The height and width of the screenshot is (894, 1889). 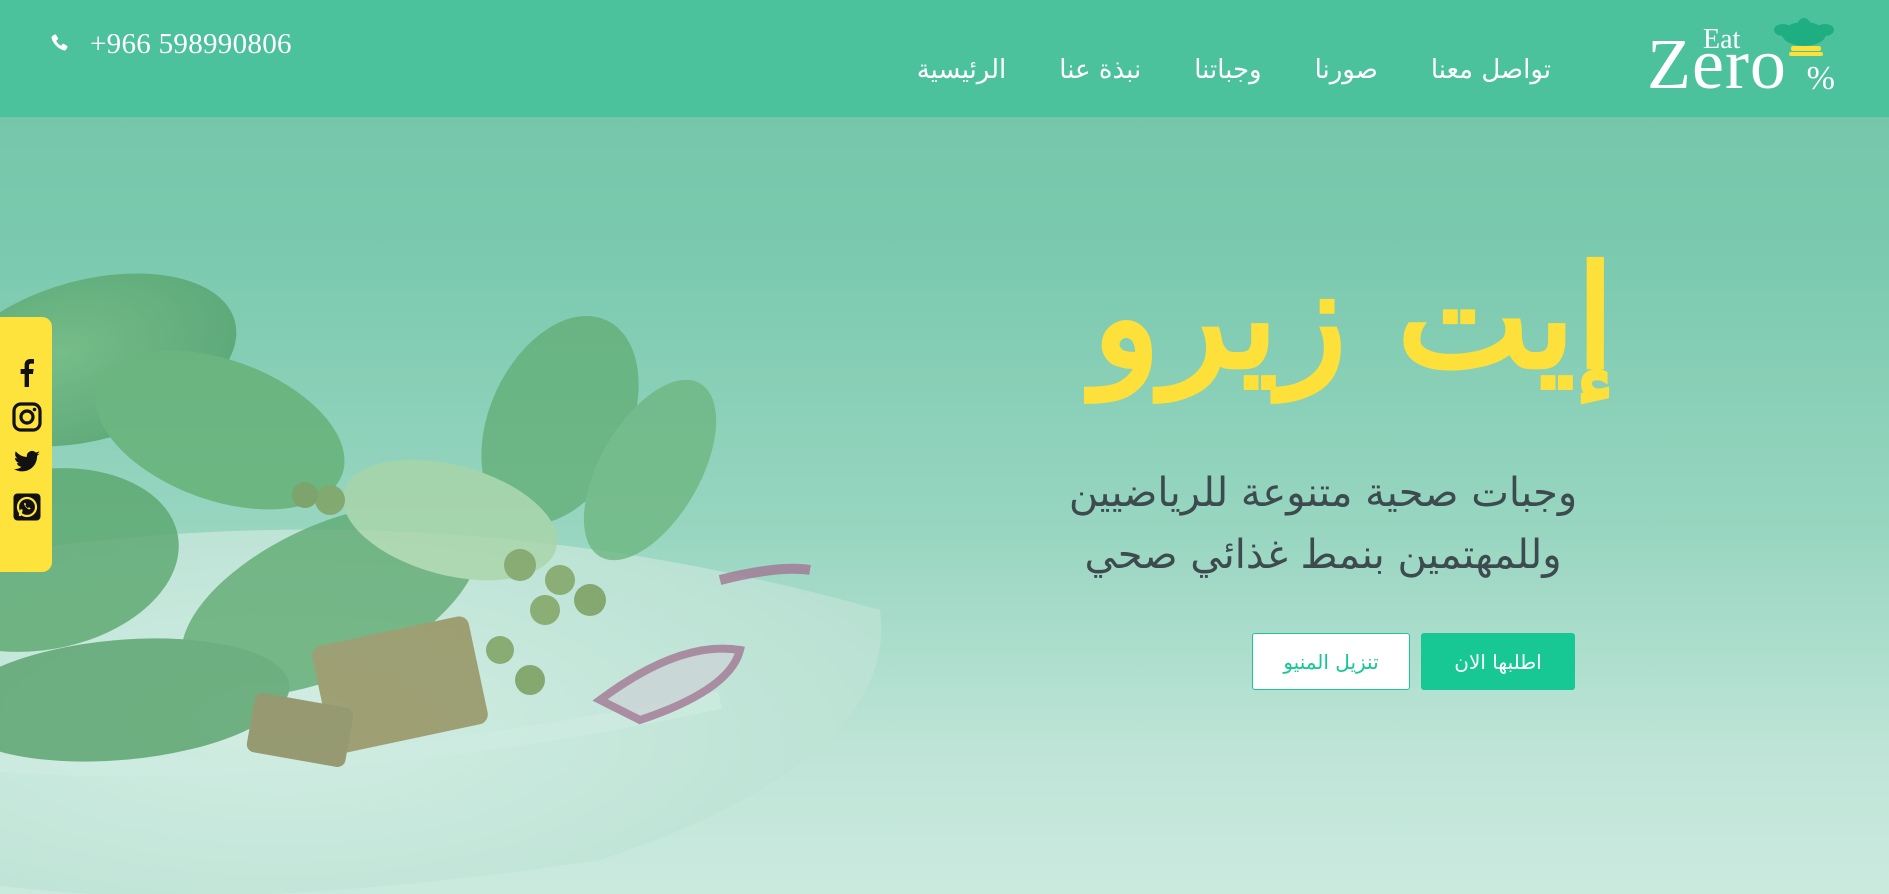 What do you see at coordinates (27, 462) in the screenshot?
I see `twitter-icon` at bounding box center [27, 462].